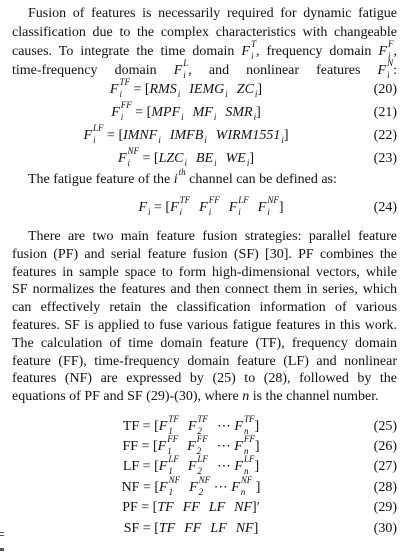  What do you see at coordinates (169, 465) in the screenshot?
I see `math-symbol: F LF 1` at bounding box center [169, 465].